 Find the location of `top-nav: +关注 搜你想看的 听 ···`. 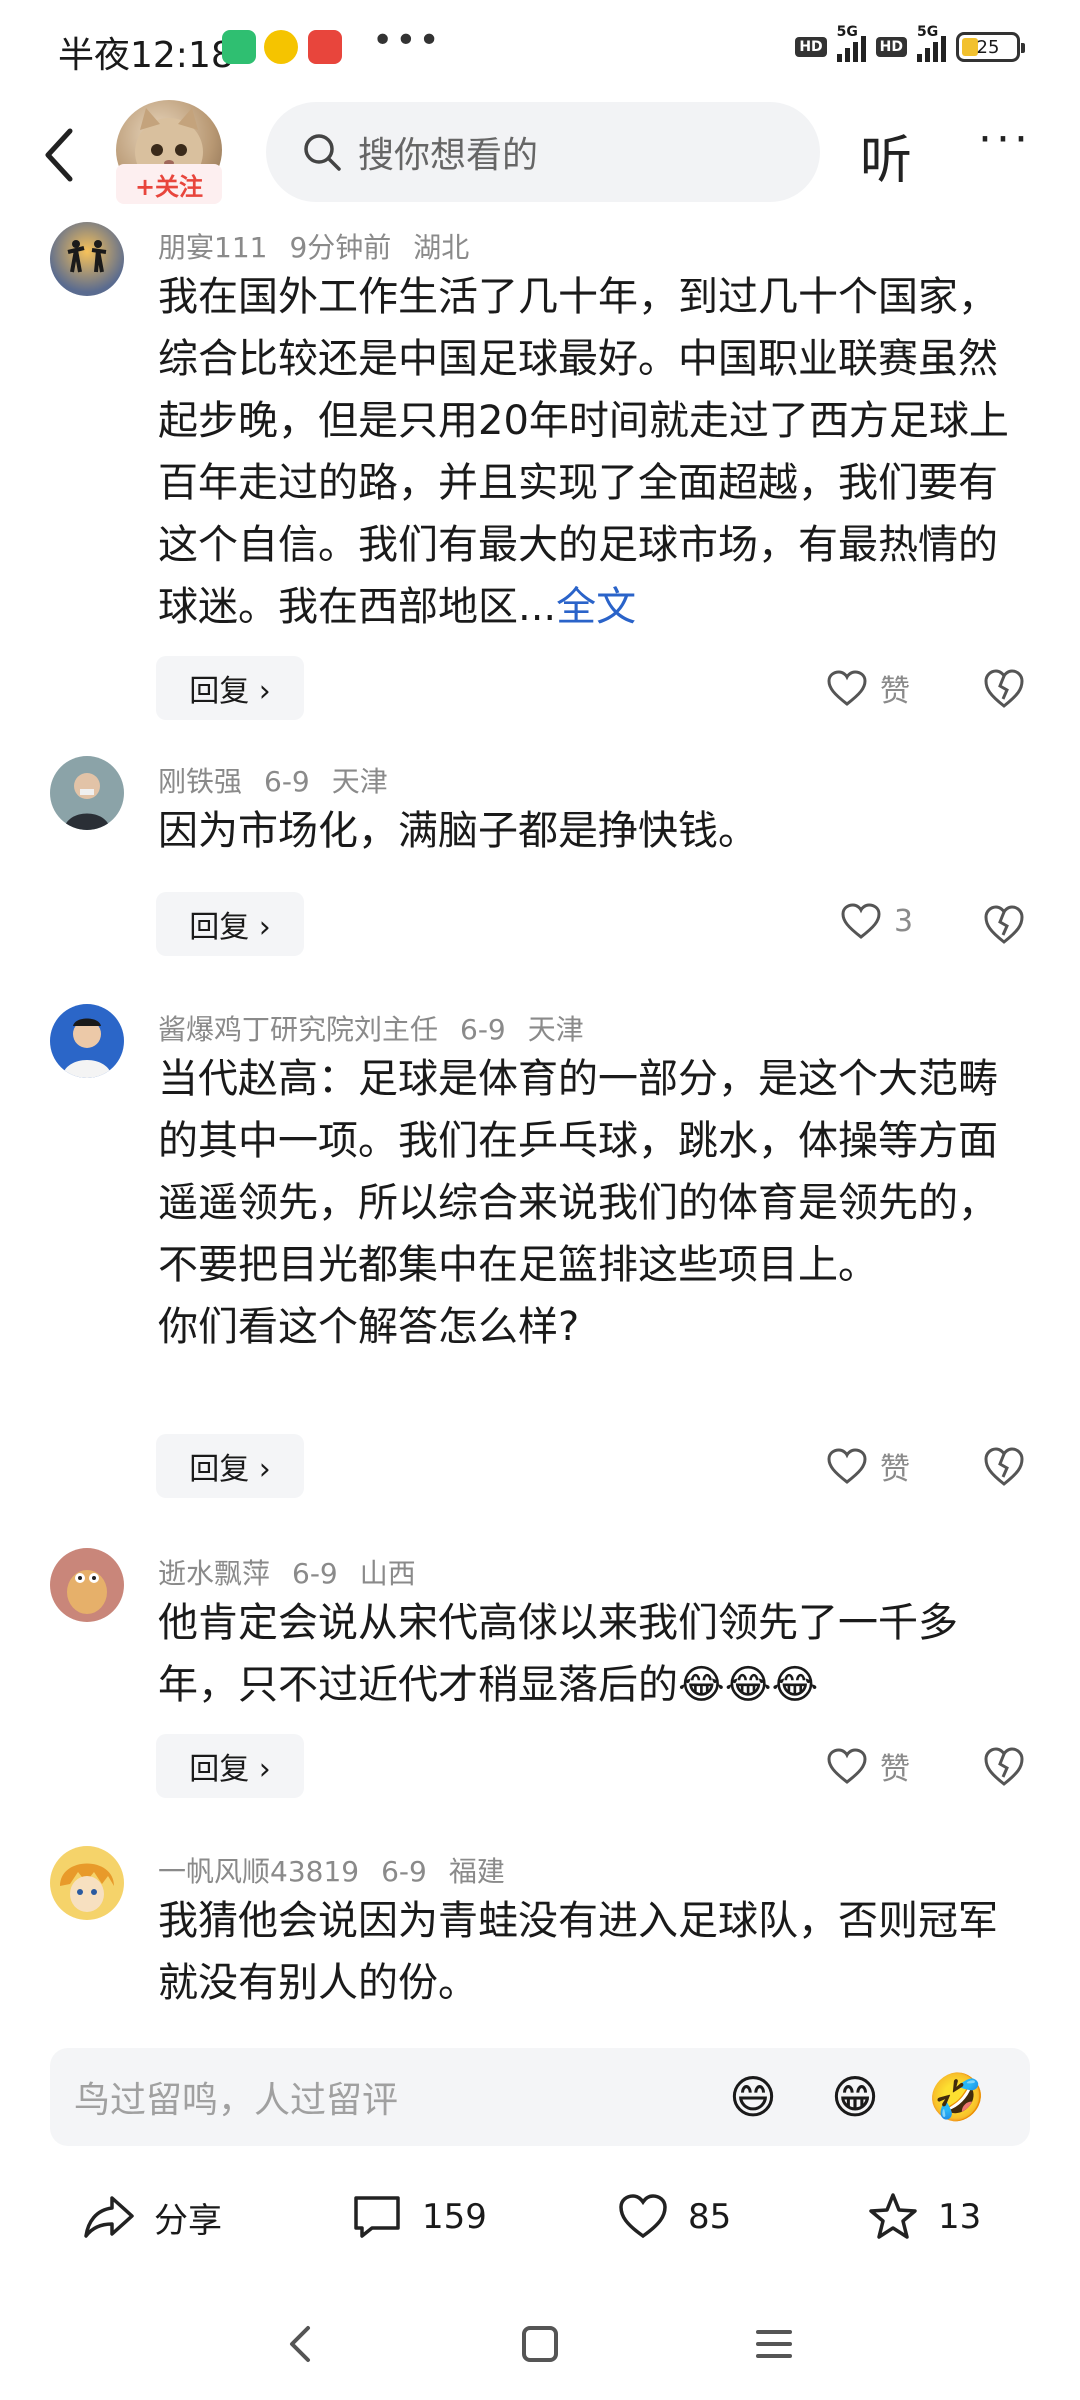

top-nav: +关注 搜你想看的 听 ··· is located at coordinates (540, 155).